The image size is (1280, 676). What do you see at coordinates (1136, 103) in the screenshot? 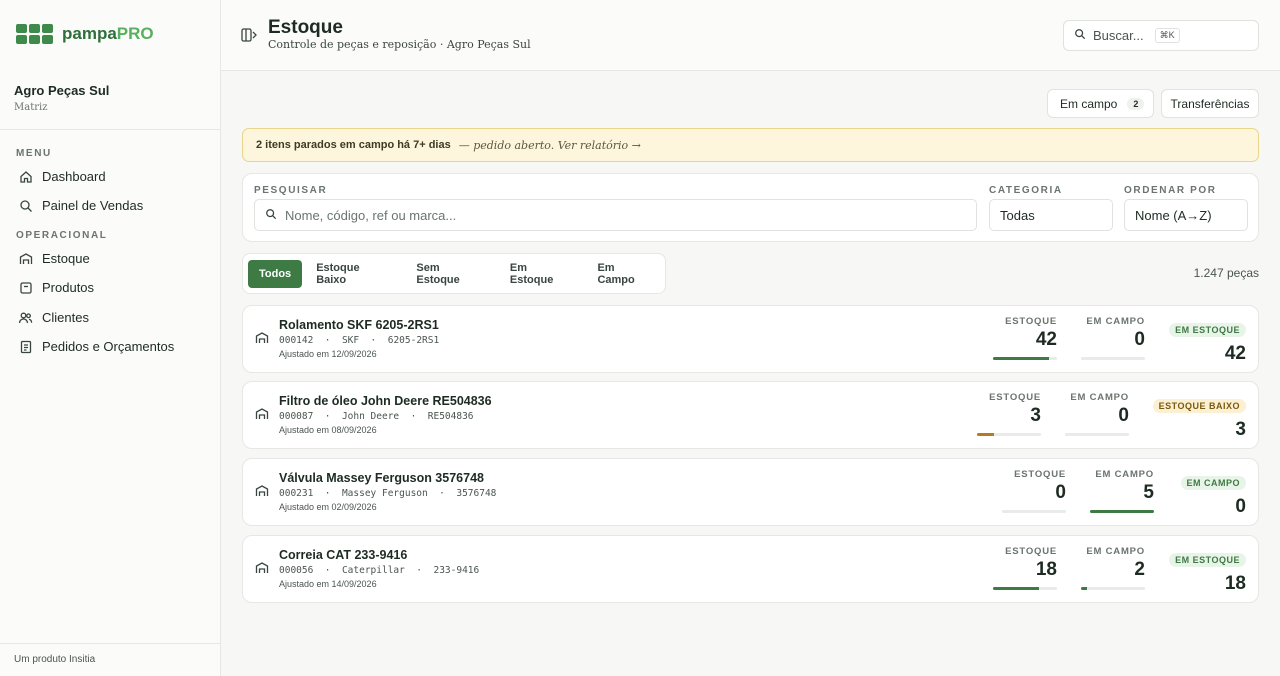
I see `em-campo-count-badge: 2` at bounding box center [1136, 103].